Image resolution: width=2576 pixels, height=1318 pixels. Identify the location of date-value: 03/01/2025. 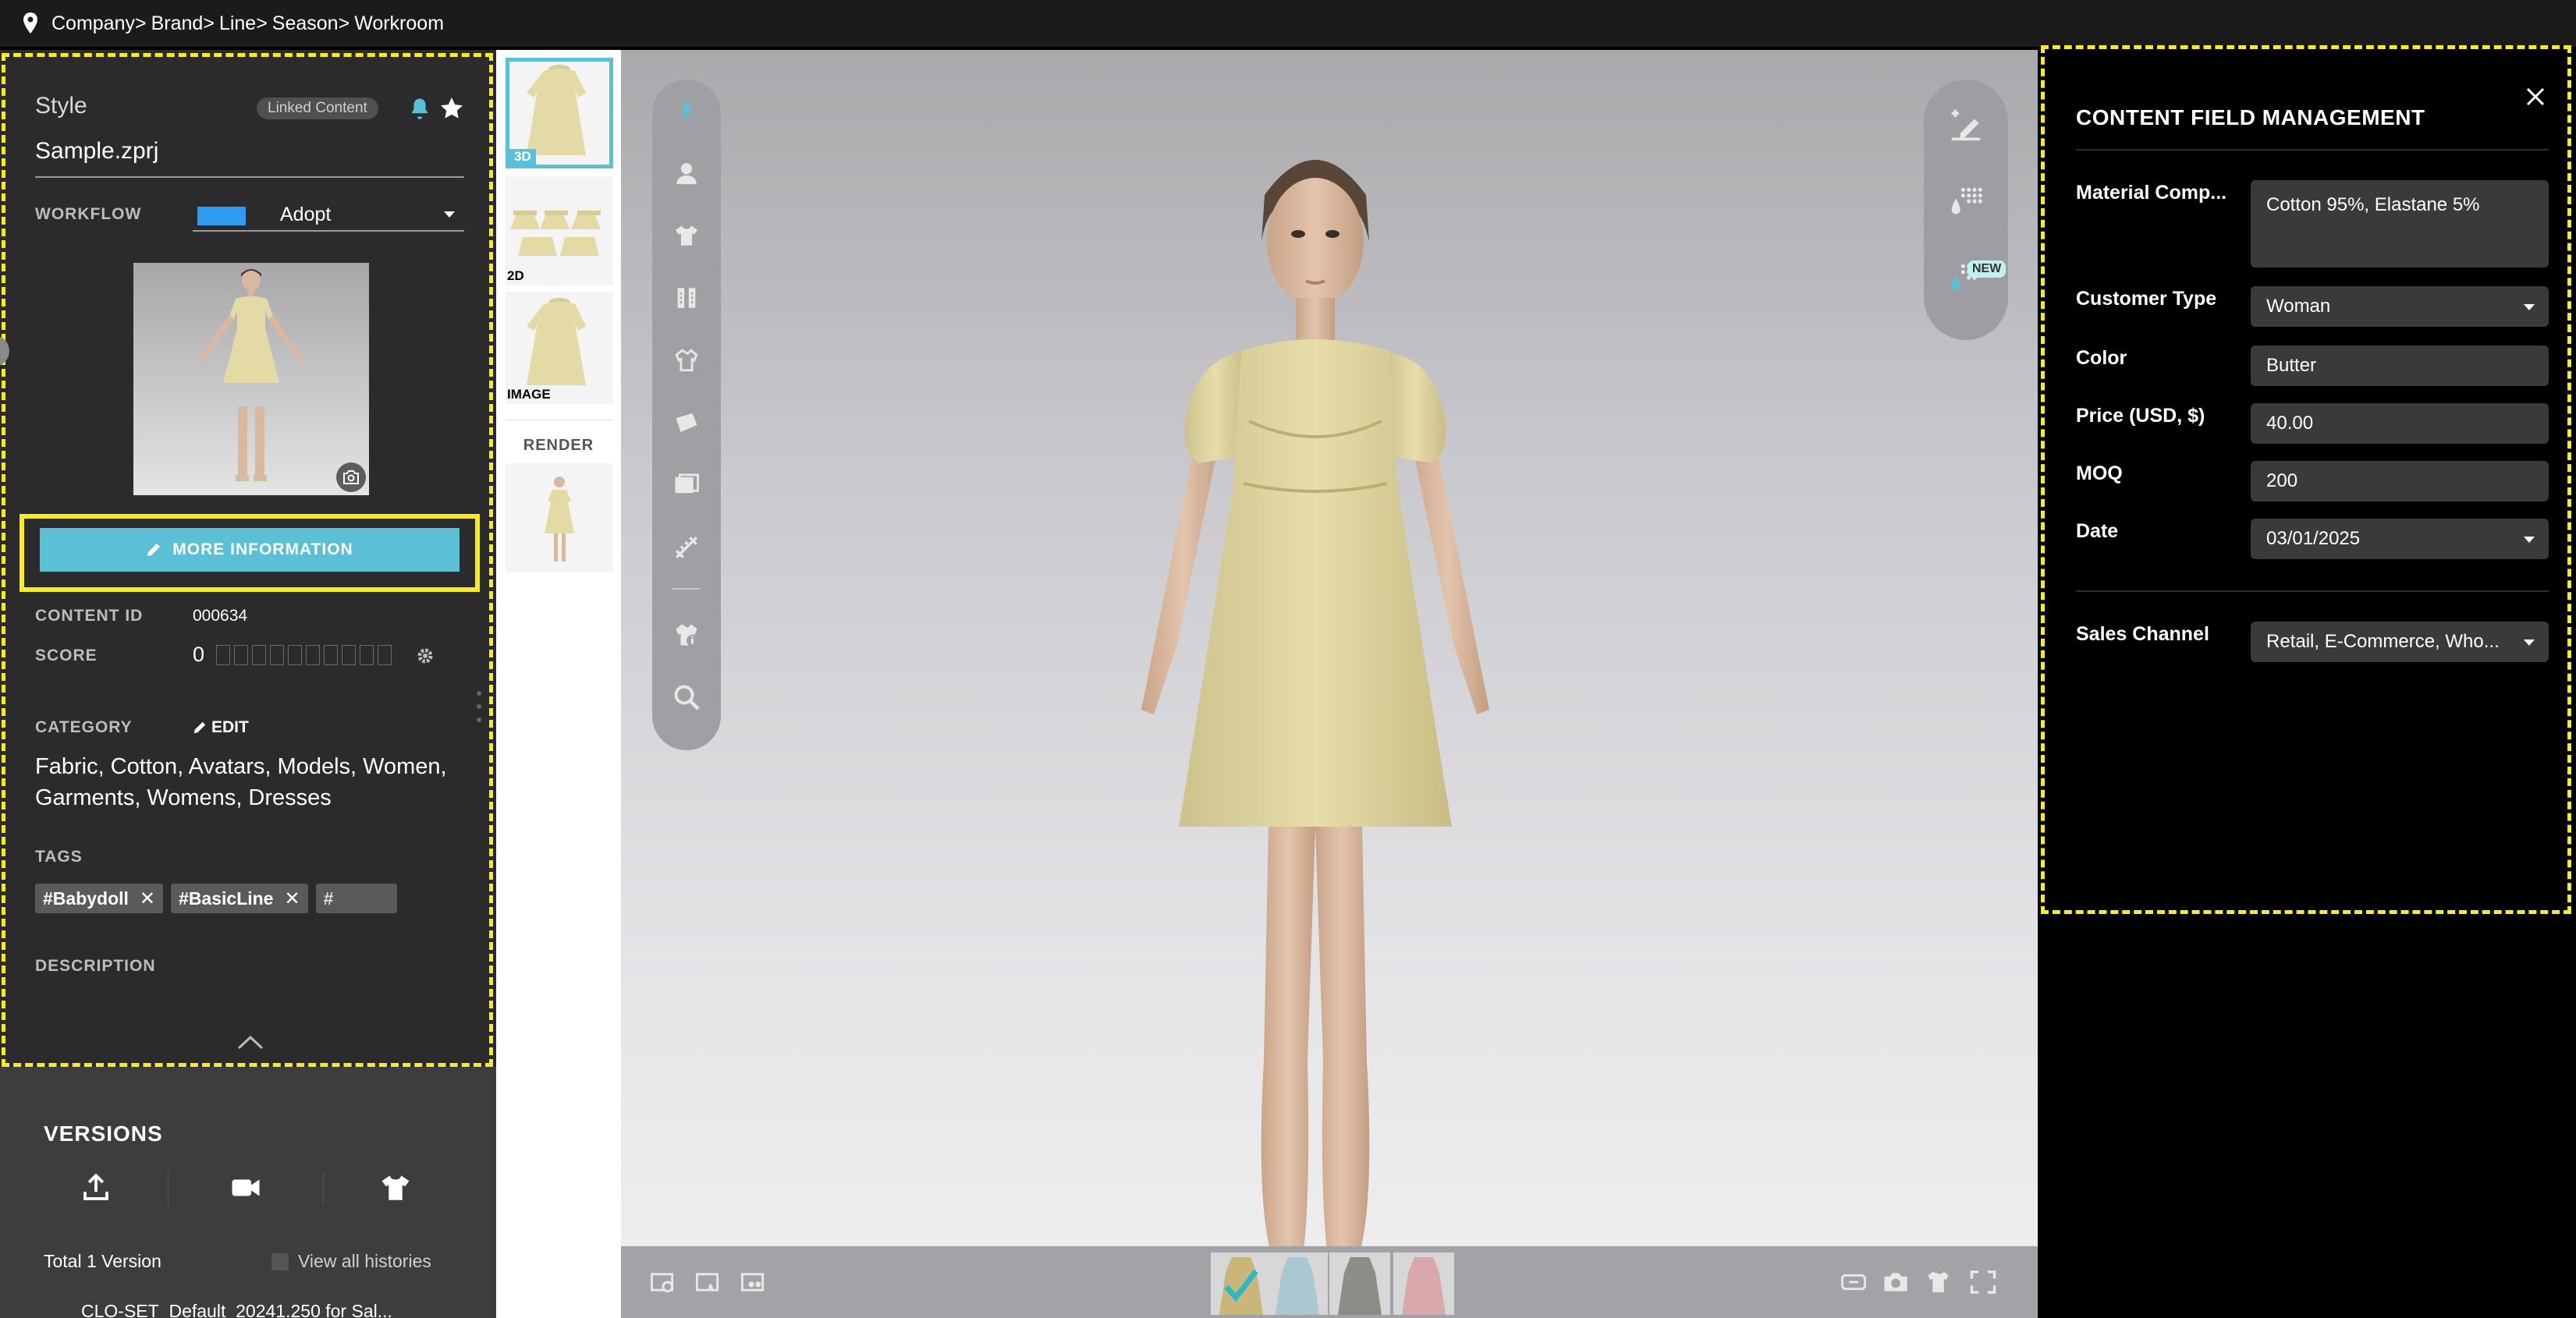
(2313, 538).